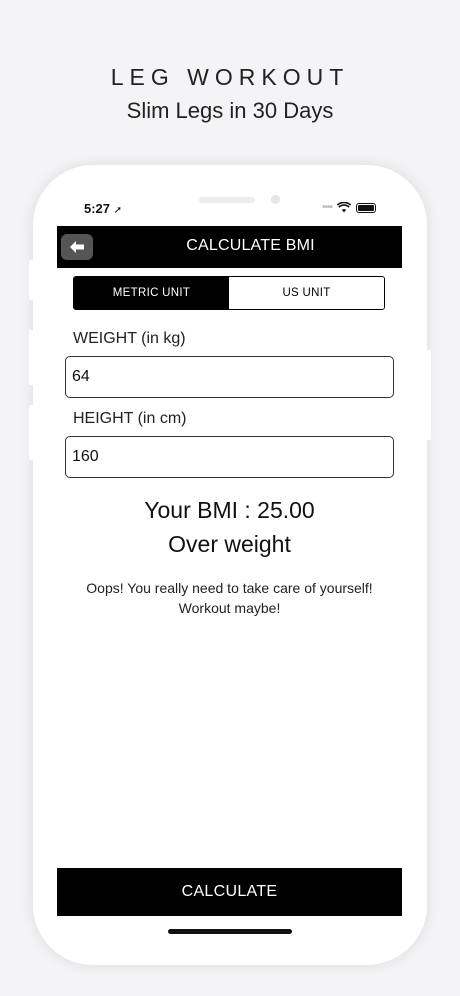 Image resolution: width=460 pixels, height=996 pixels. Describe the element at coordinates (230, 77) in the screenshot. I see `promo-title: LEG WORKOUT` at that location.